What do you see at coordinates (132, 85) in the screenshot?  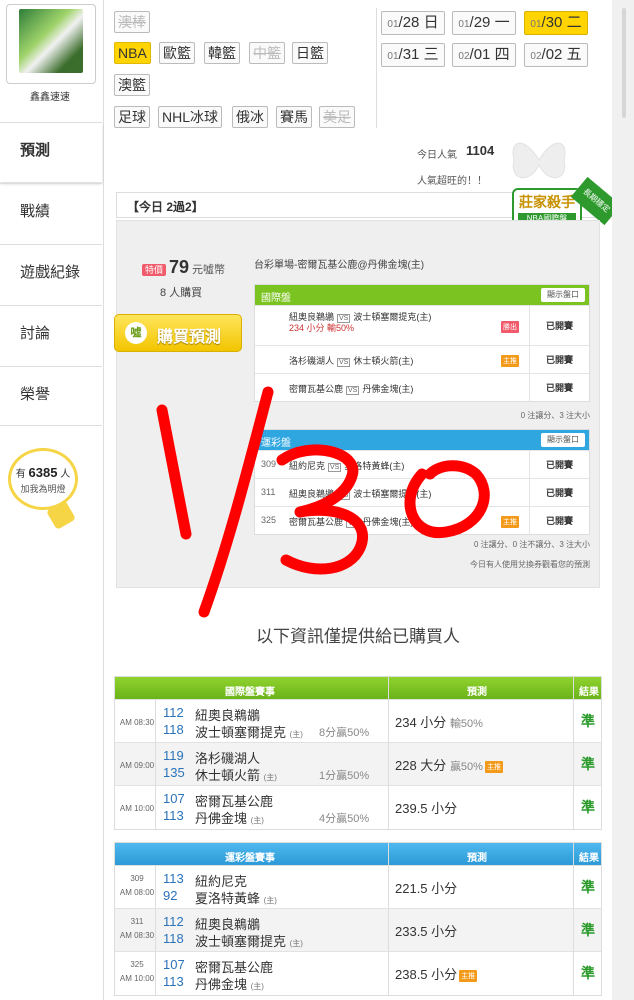 I see `sport-chip: 澳籃` at bounding box center [132, 85].